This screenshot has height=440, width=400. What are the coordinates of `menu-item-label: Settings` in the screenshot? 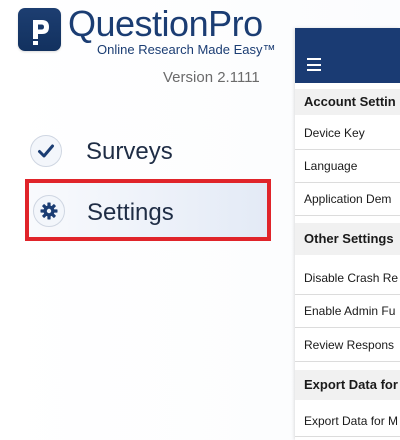 It's located at (130, 212).